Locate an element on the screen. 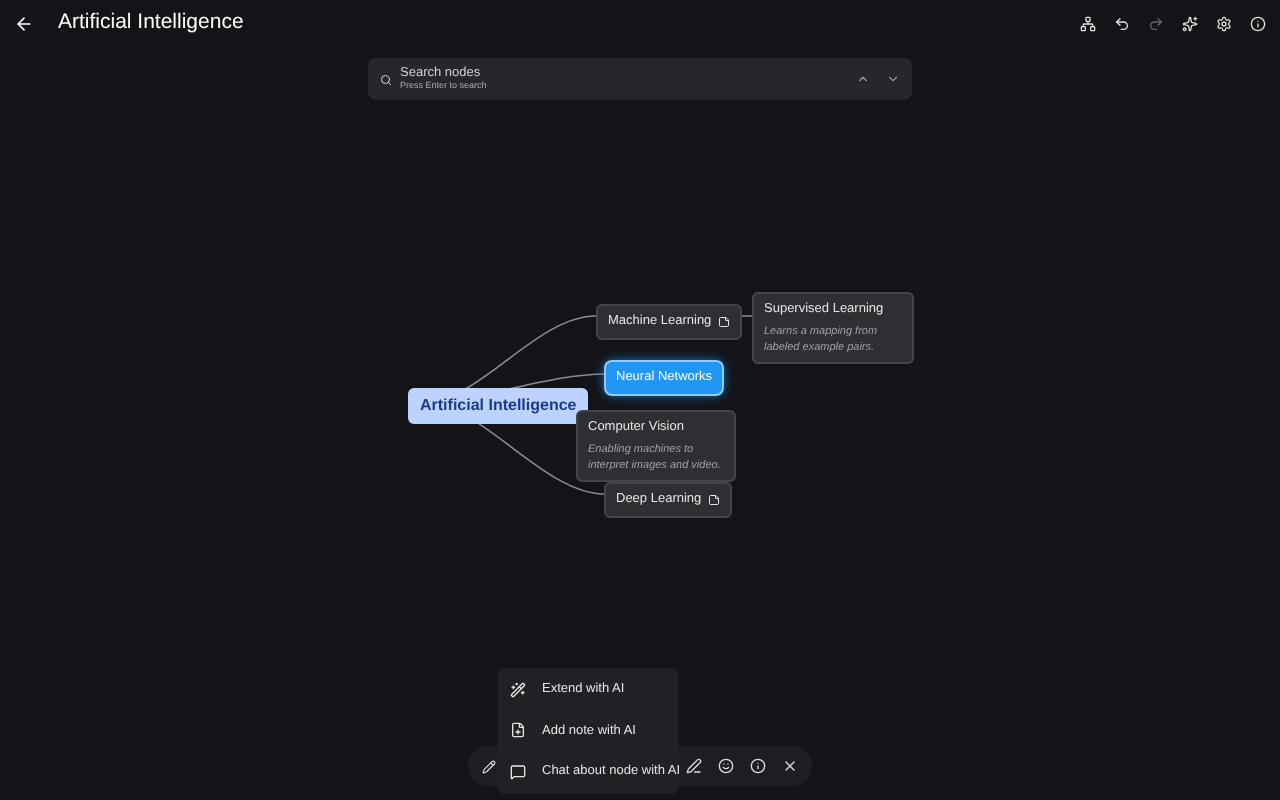 The image size is (1280, 800). node-label: Artificial Intelligence is located at coordinates (498, 406).